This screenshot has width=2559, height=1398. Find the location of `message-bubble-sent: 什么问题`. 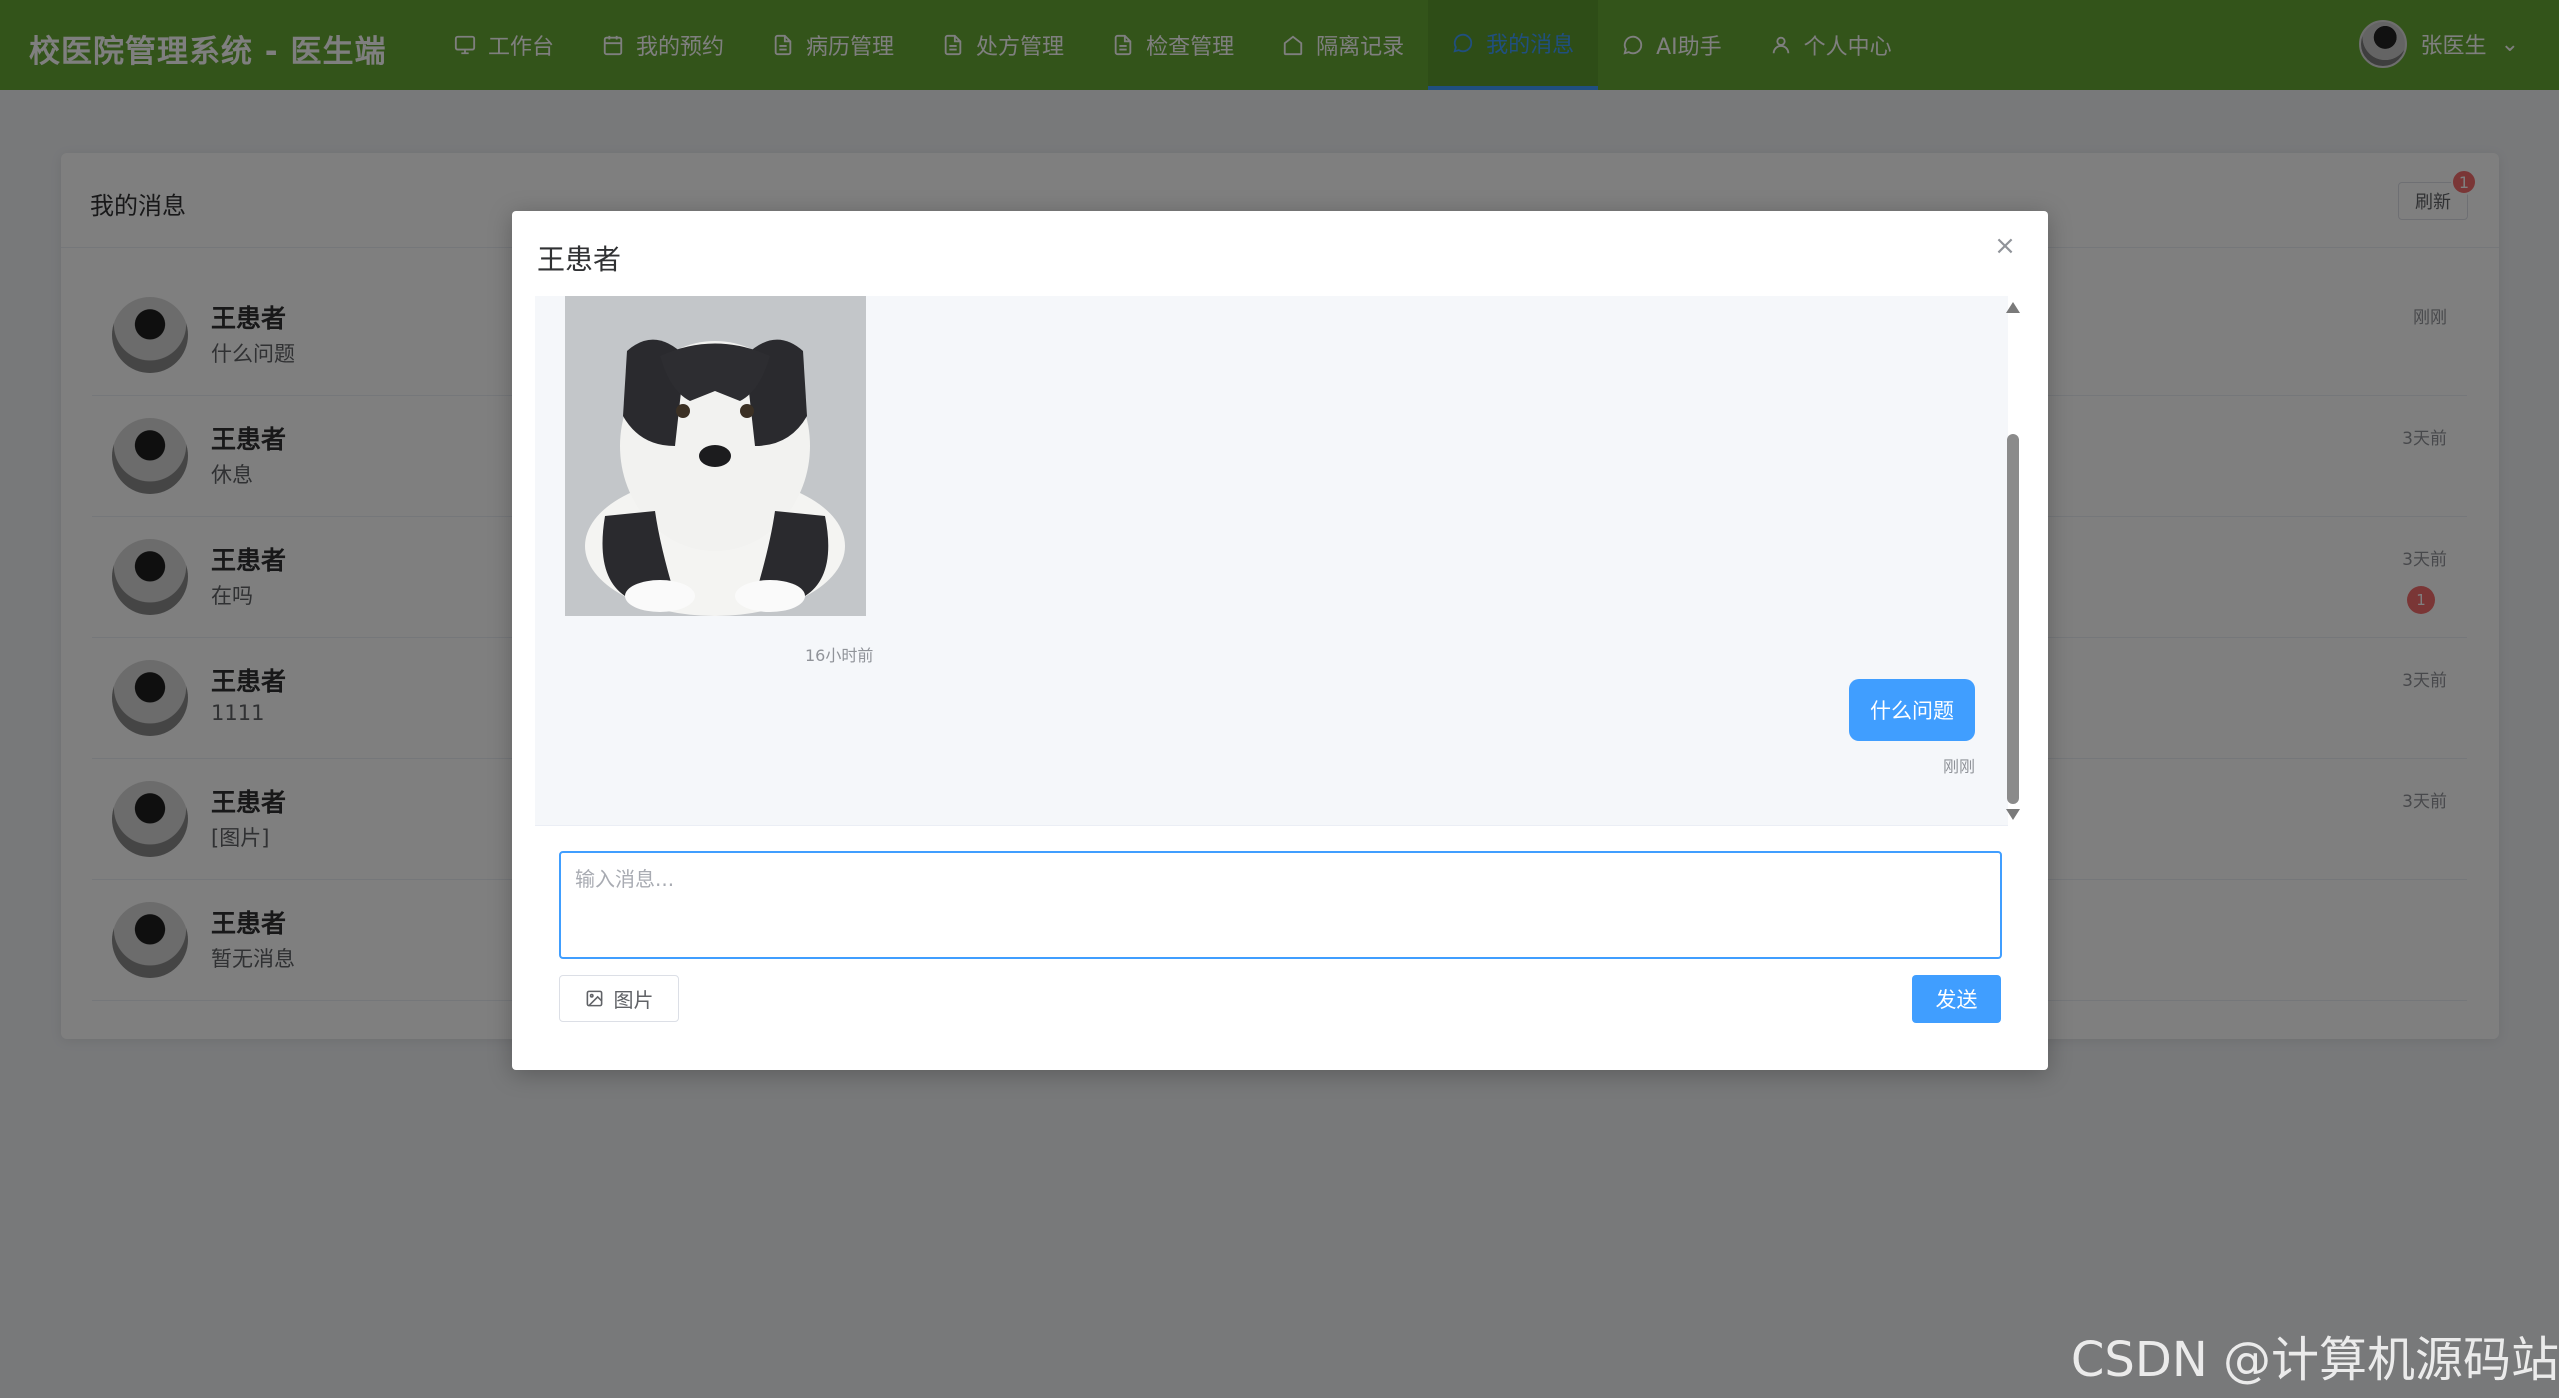

message-bubble-sent: 什么问题 is located at coordinates (1912, 710).